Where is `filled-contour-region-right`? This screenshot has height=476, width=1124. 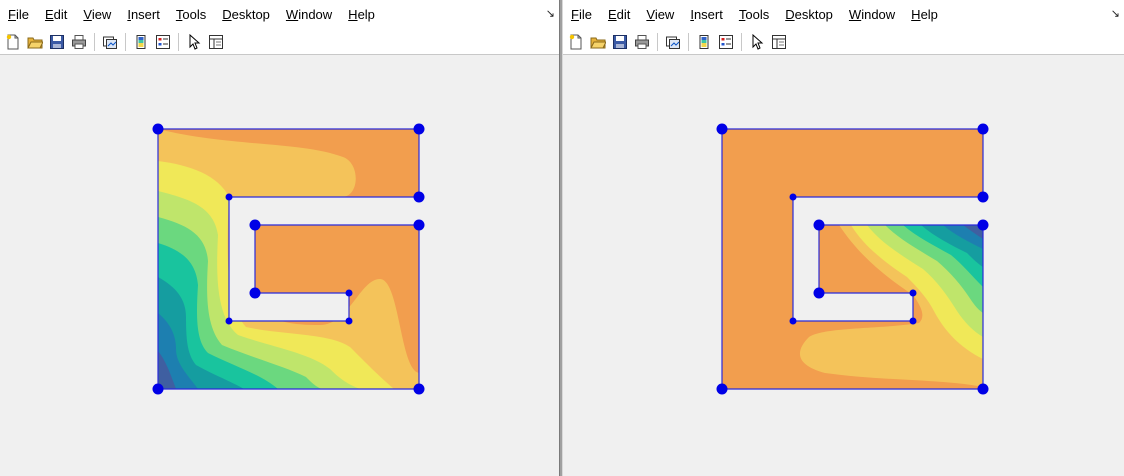
filled-contour-region-right is located at coordinates (852, 259).